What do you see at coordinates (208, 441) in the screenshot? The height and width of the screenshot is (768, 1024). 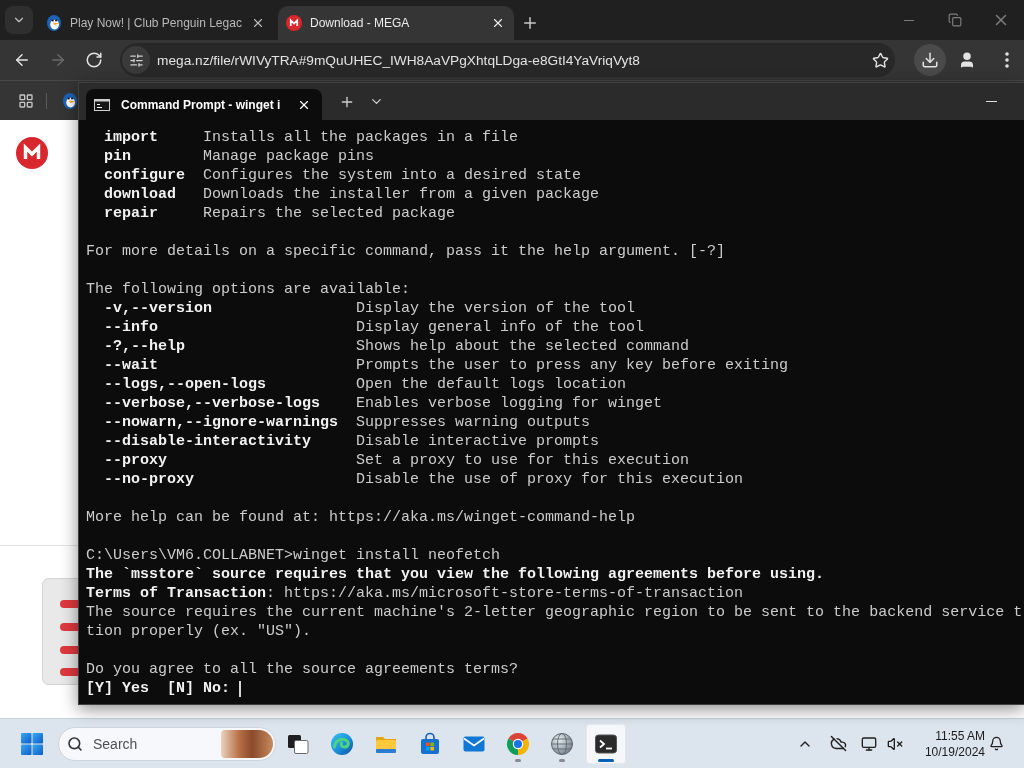 I see `option-name: --disable-interactivity` at bounding box center [208, 441].